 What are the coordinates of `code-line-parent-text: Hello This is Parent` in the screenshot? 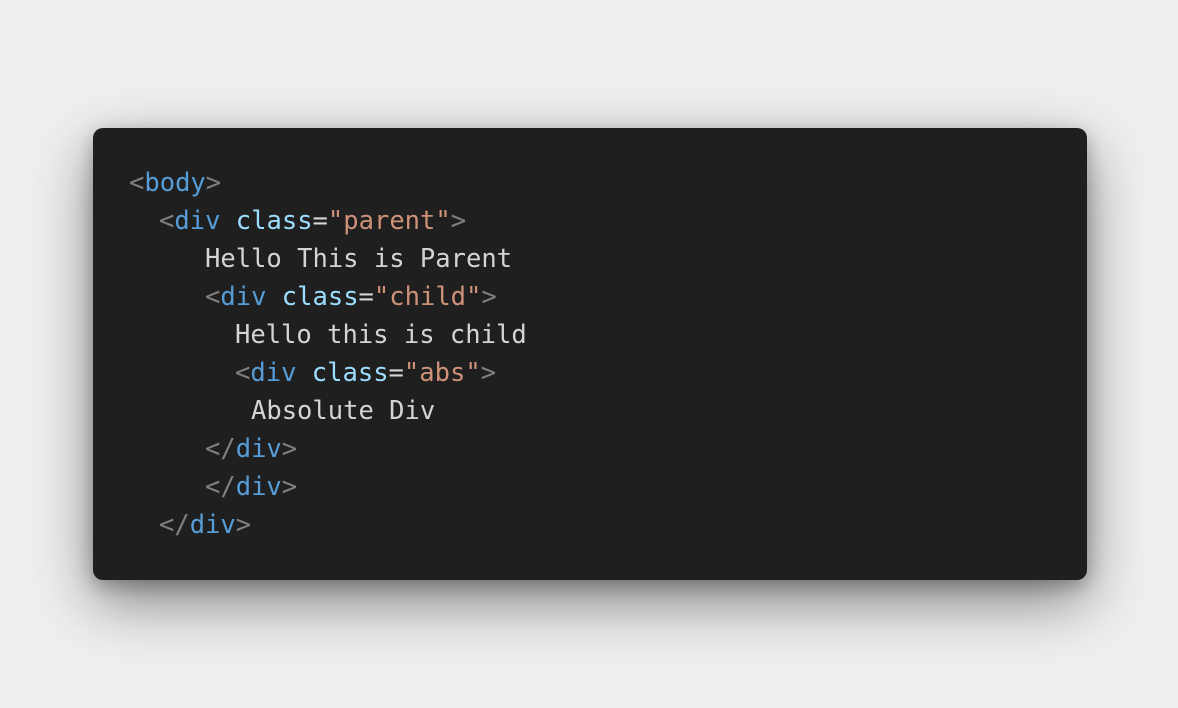 It's located at (358, 259).